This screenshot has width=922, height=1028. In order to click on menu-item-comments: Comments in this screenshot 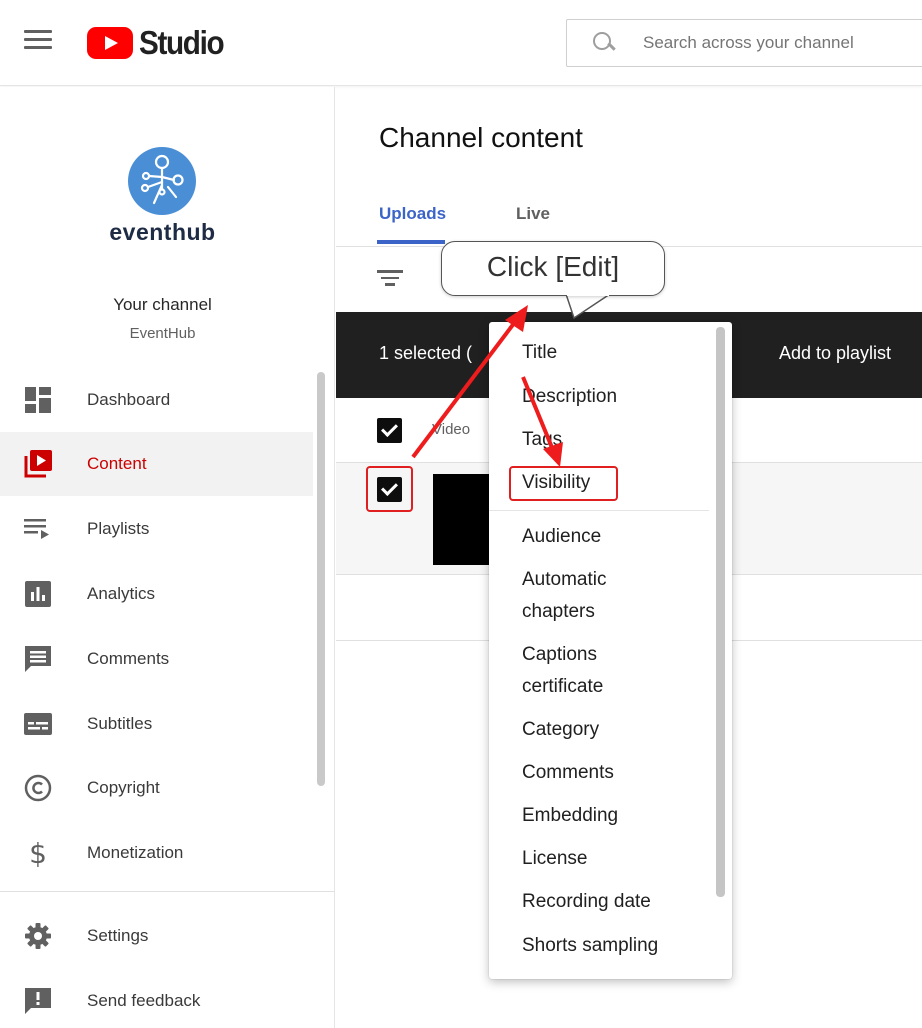, I will do `click(568, 773)`.